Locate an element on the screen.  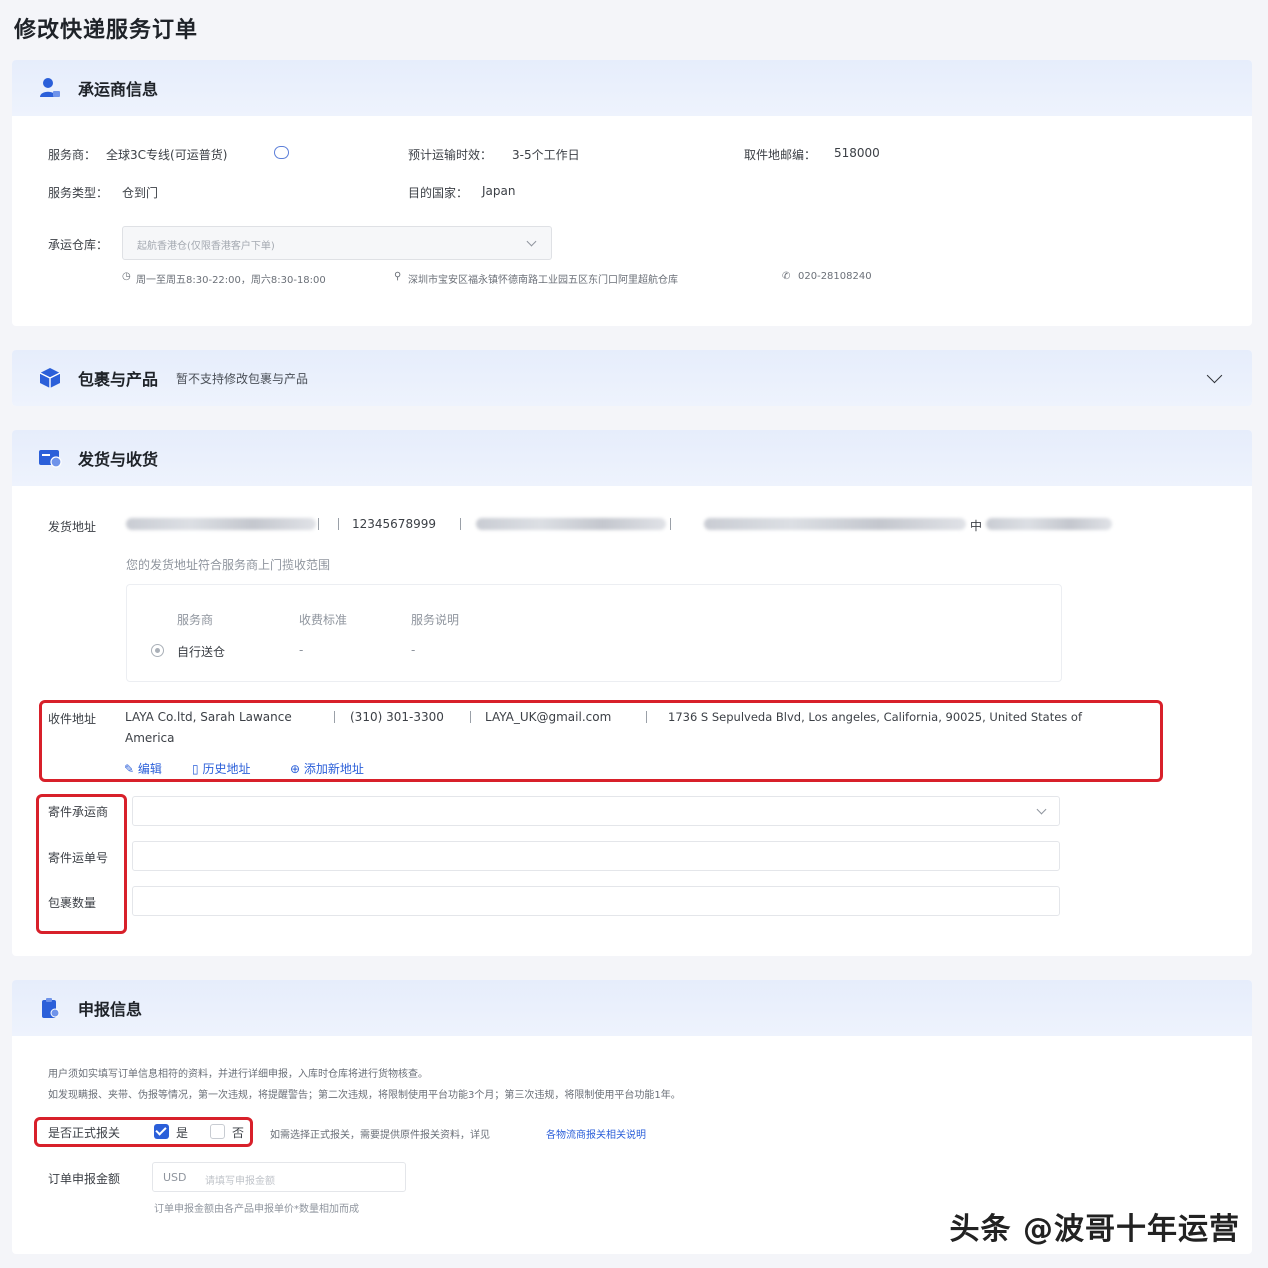
pickup-zip-label: 取件地邮编： is located at coordinates (780, 155).